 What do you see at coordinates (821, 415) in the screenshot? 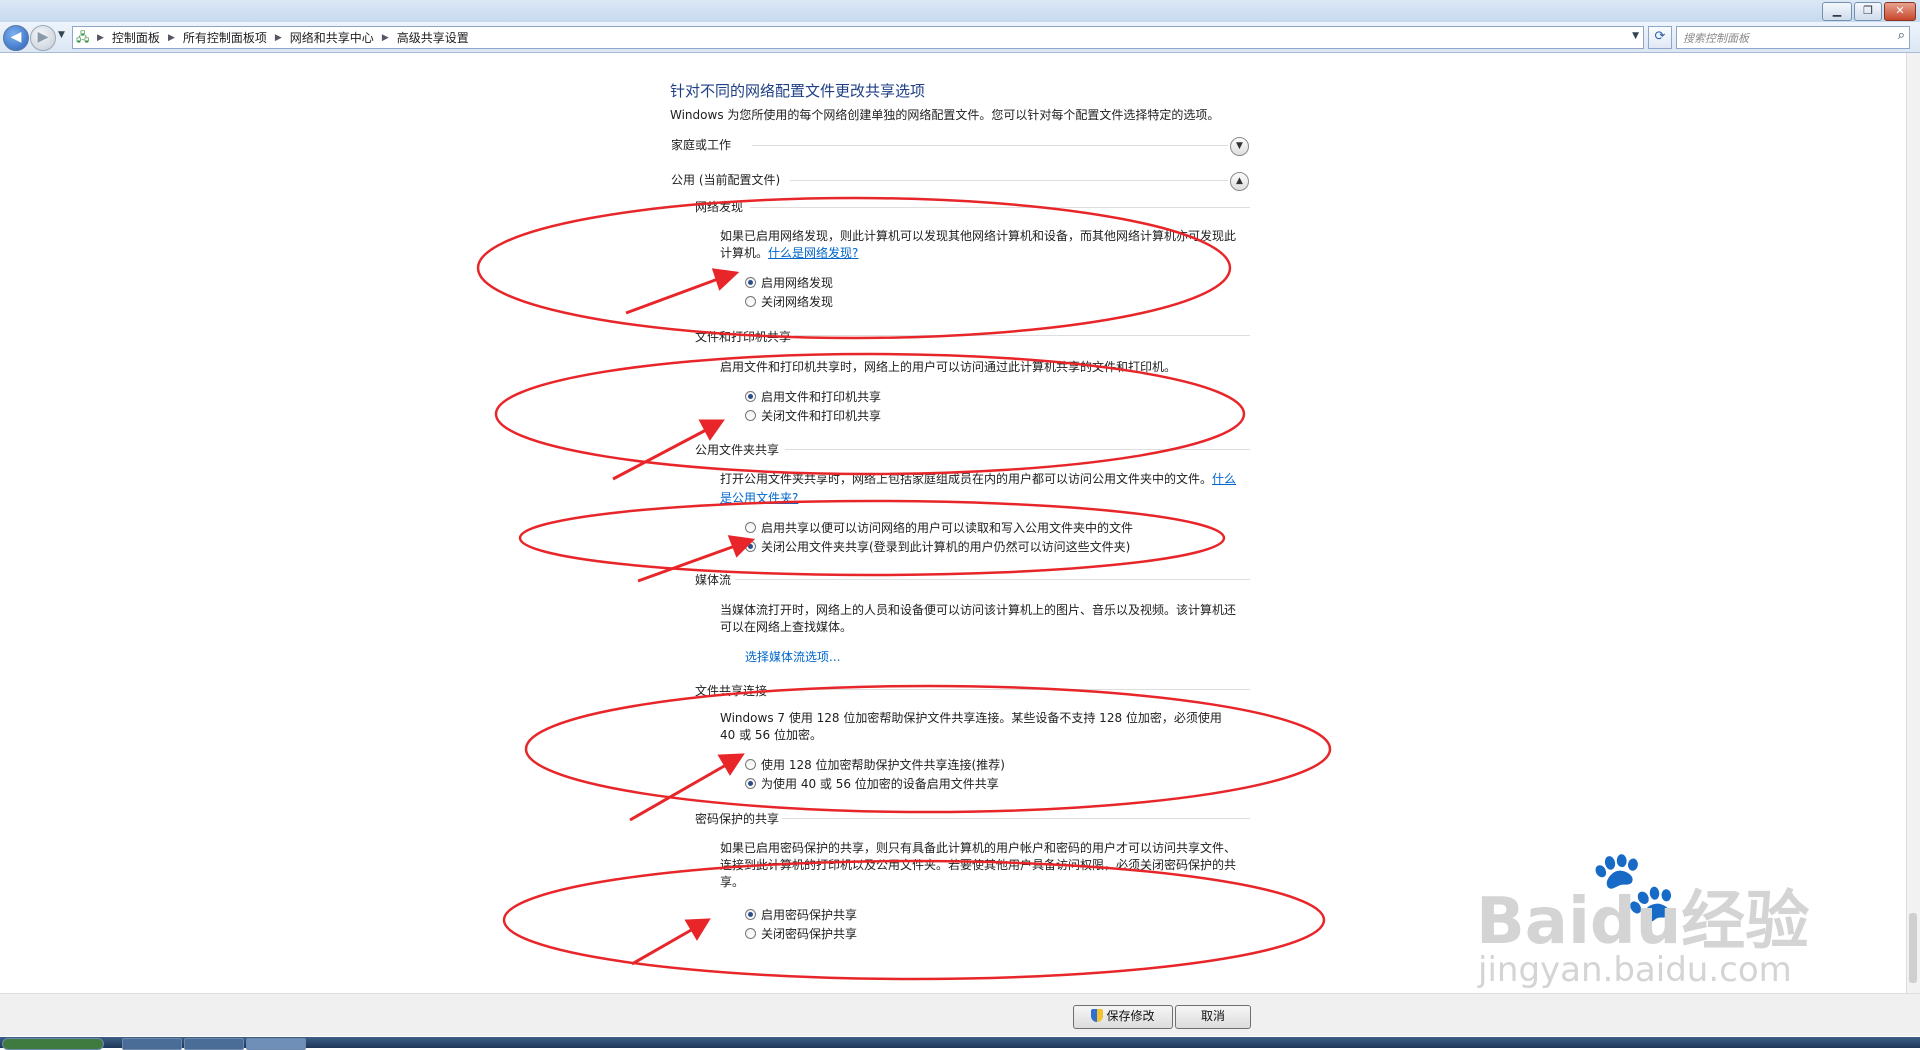
I see `label-disable-file-printer: 关闭文件和打印机共享` at bounding box center [821, 415].